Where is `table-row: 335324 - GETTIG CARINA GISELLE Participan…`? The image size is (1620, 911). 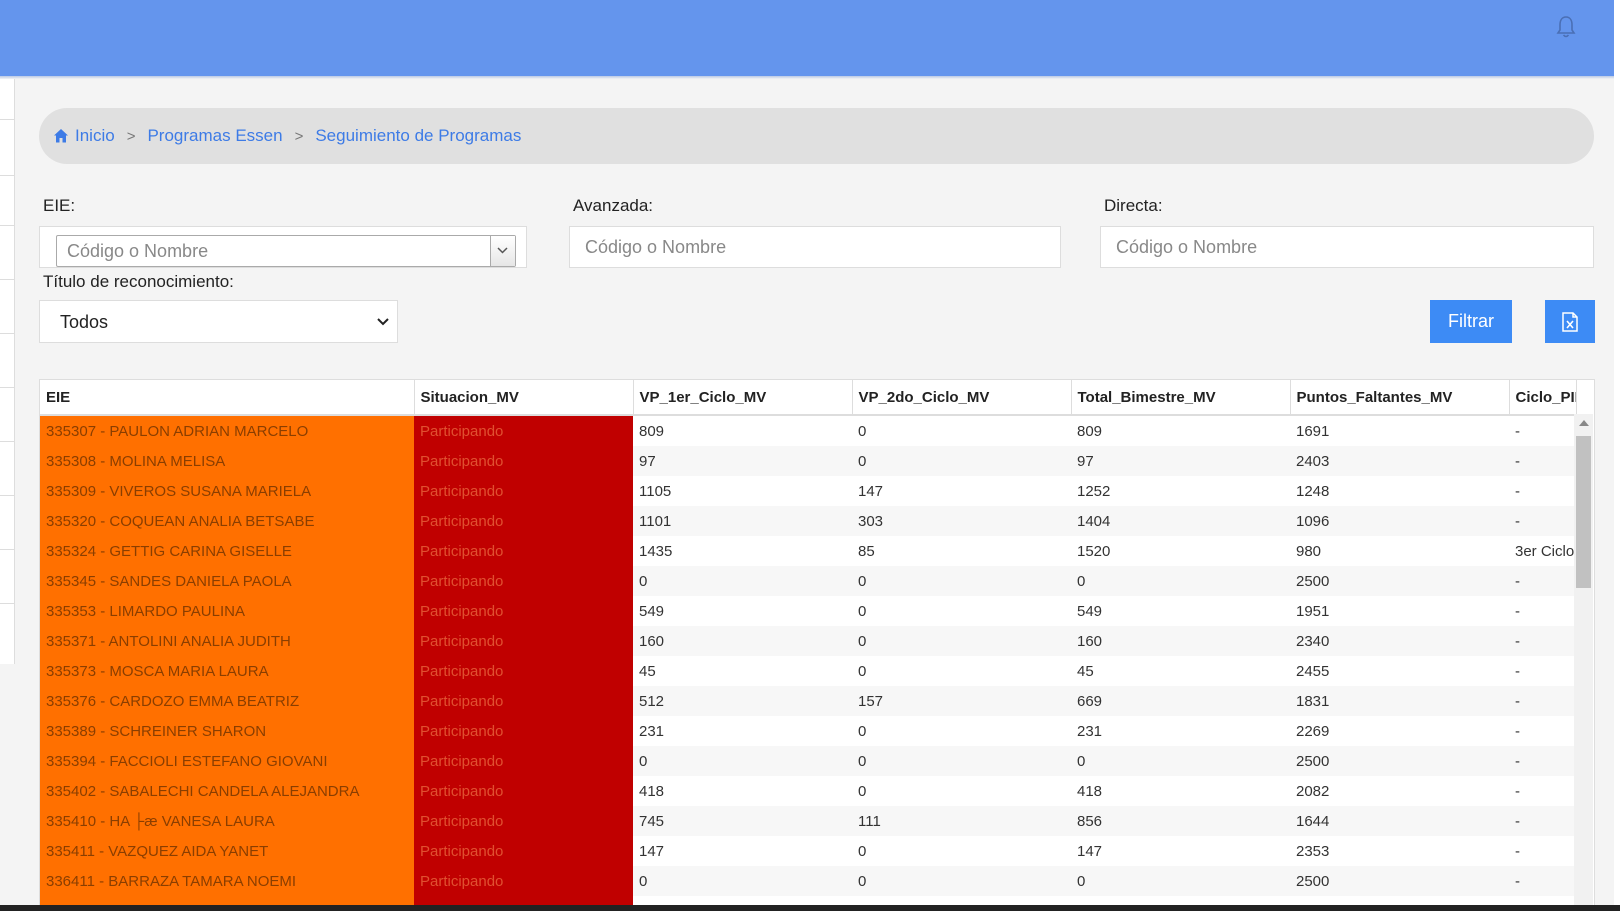 table-row: 335324 - GETTIG CARINA GISELLE Participan… is located at coordinates (808, 551).